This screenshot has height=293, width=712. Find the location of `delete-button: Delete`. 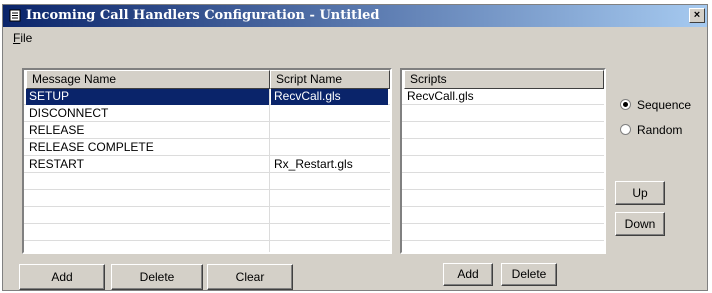

delete-button: Delete is located at coordinates (157, 277).